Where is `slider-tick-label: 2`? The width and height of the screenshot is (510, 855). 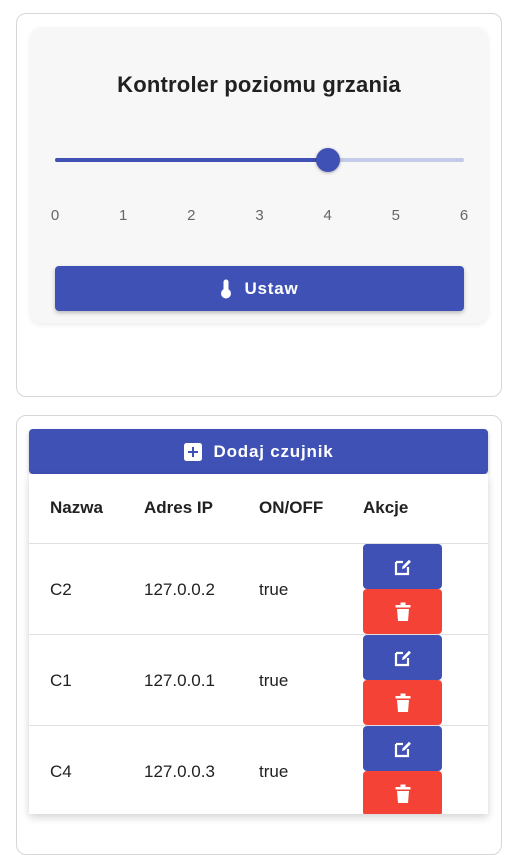
slider-tick-label: 2 is located at coordinates (191, 215).